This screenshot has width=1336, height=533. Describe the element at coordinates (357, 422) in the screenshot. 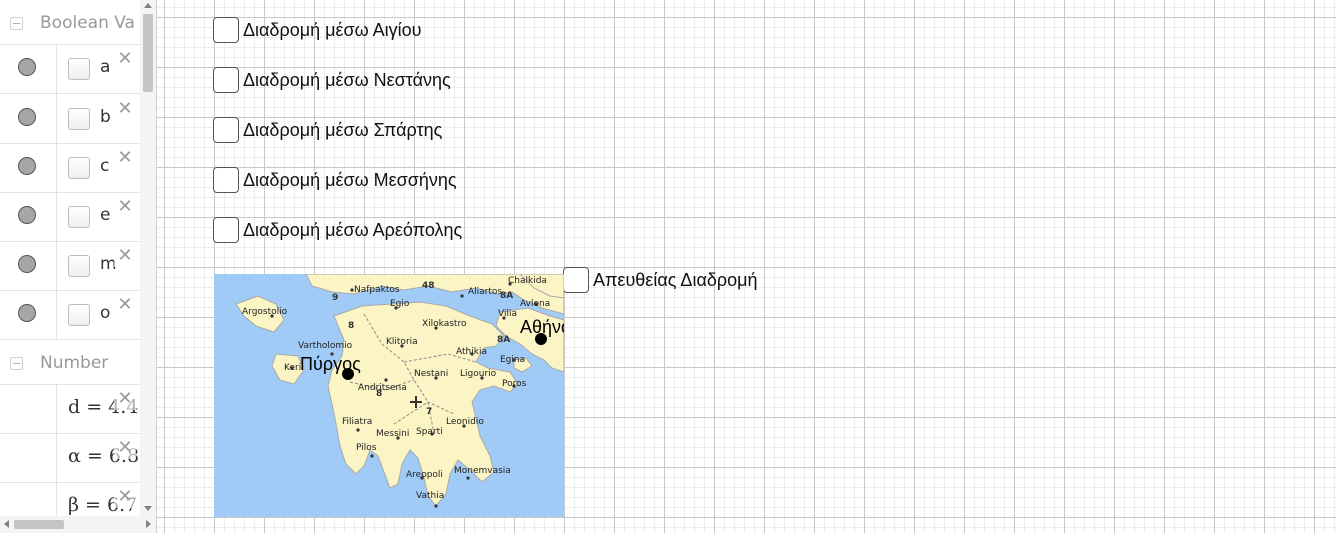

I see `place-label: Filiatra` at that location.